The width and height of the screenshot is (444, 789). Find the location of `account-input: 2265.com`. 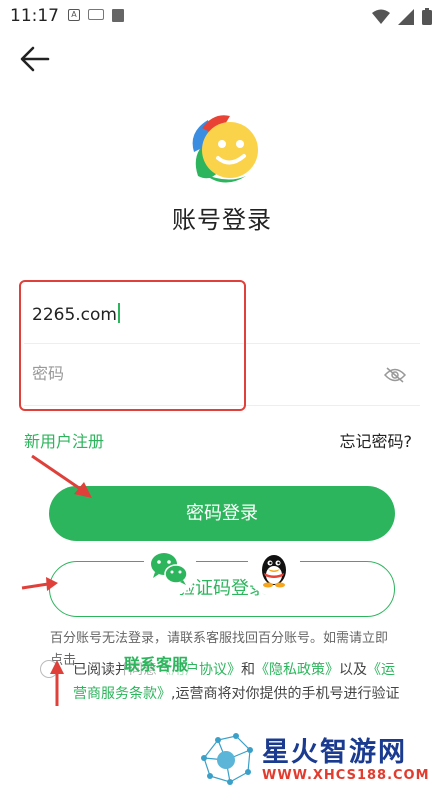

account-input: 2265.com is located at coordinates (76, 314).